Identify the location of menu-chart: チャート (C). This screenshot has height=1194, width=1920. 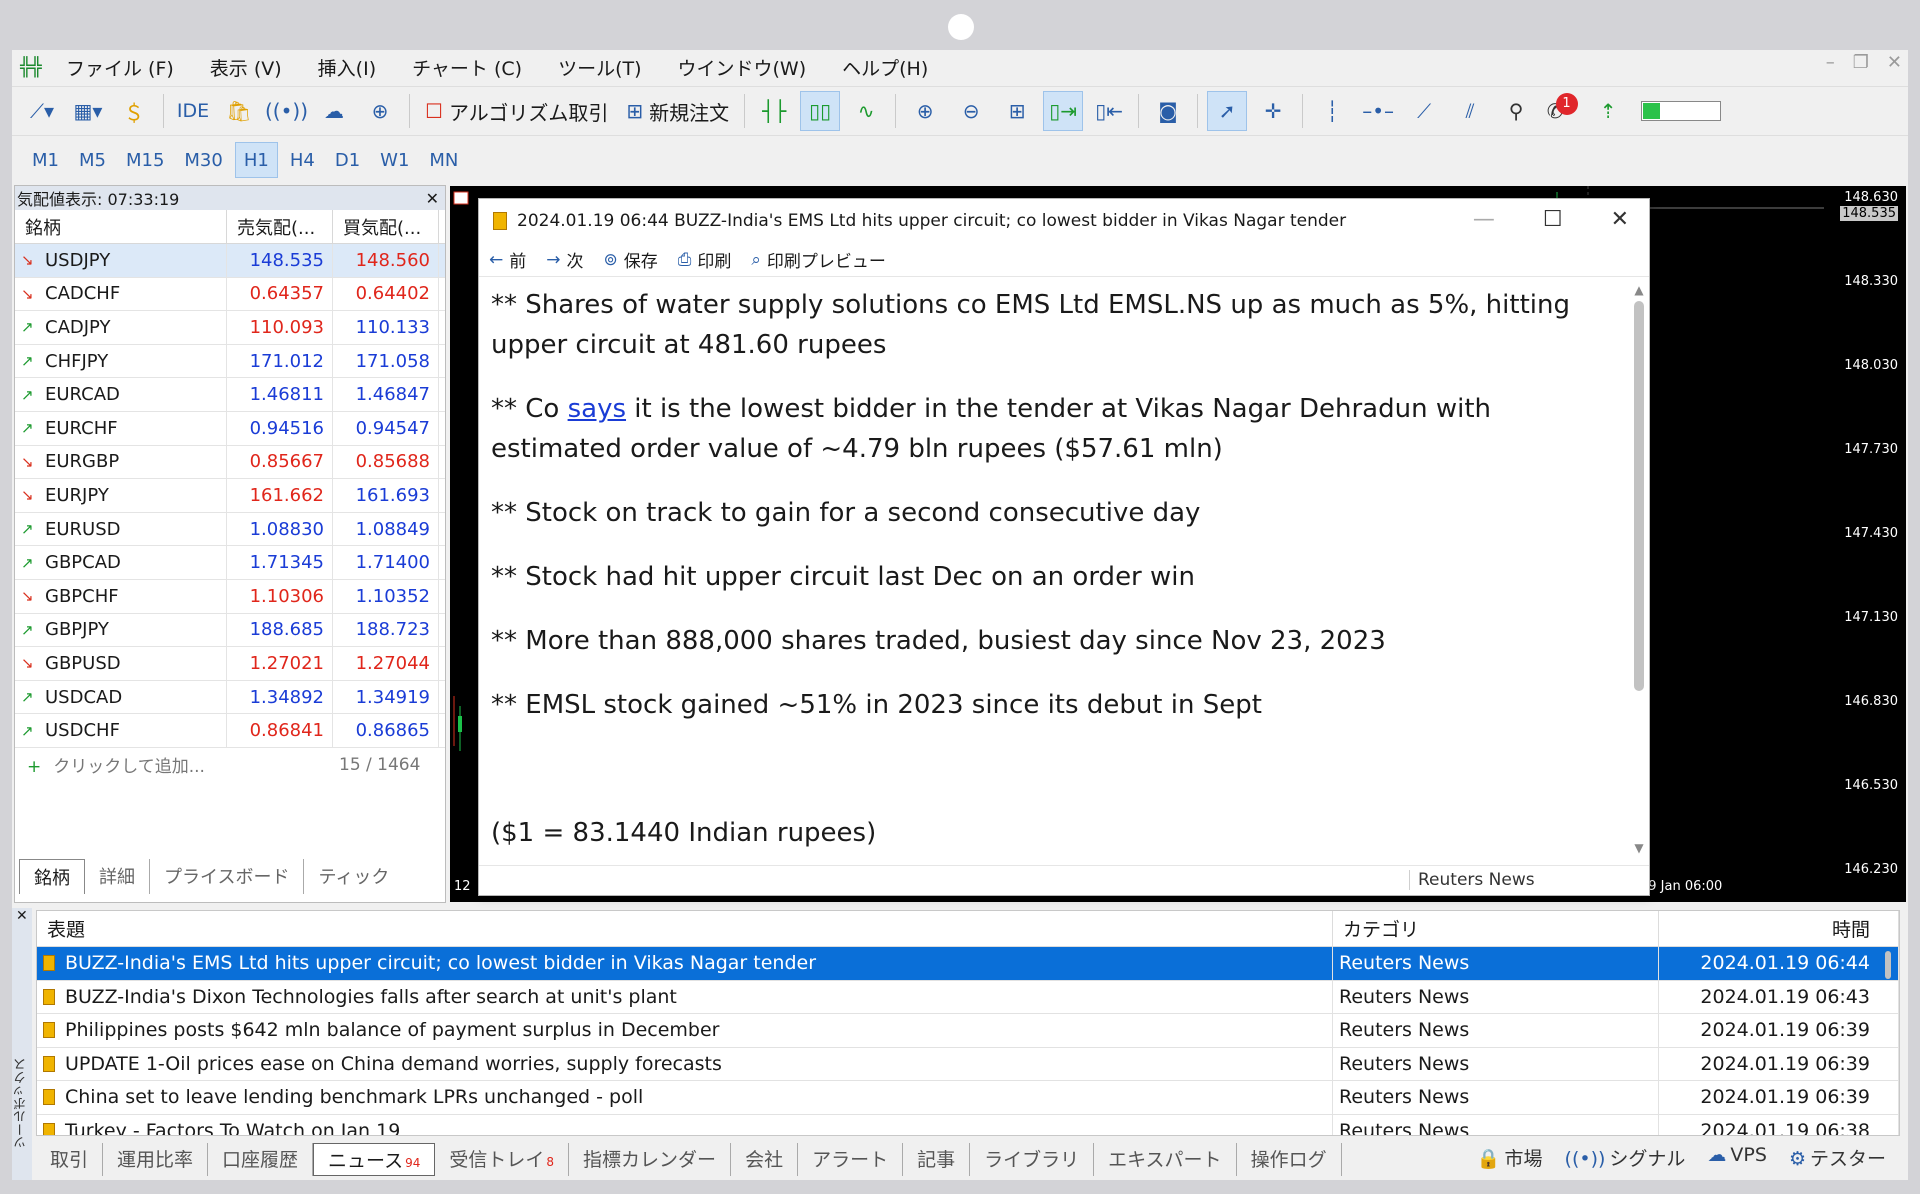
(467, 67).